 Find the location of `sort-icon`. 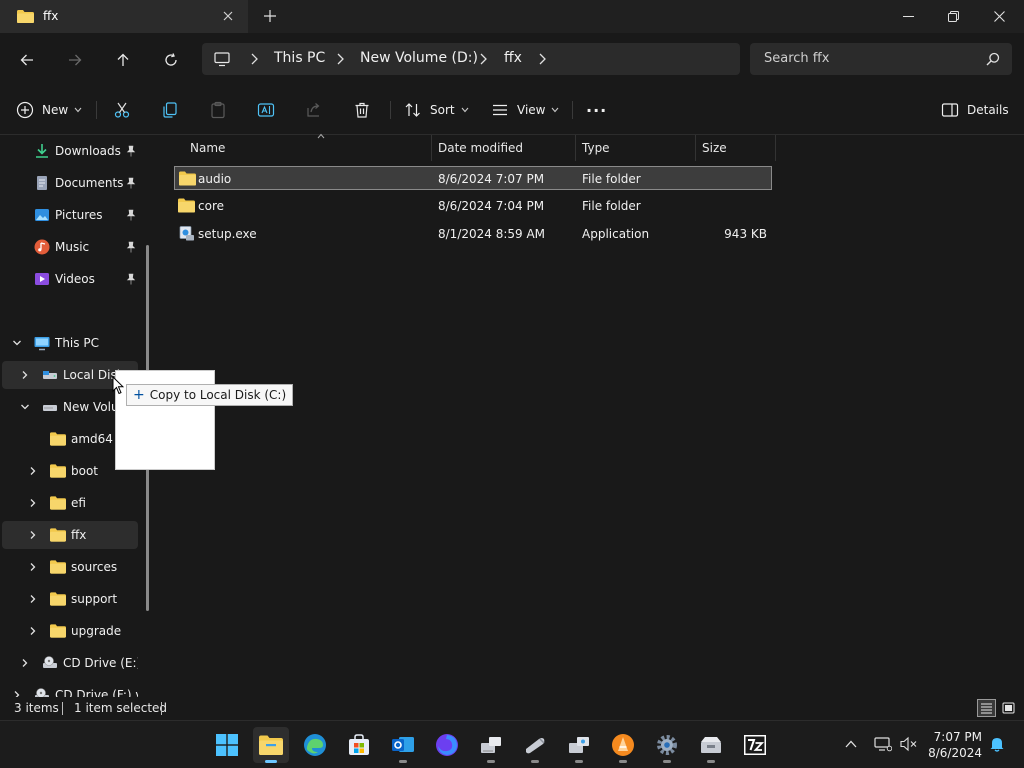

sort-icon is located at coordinates (412, 110).